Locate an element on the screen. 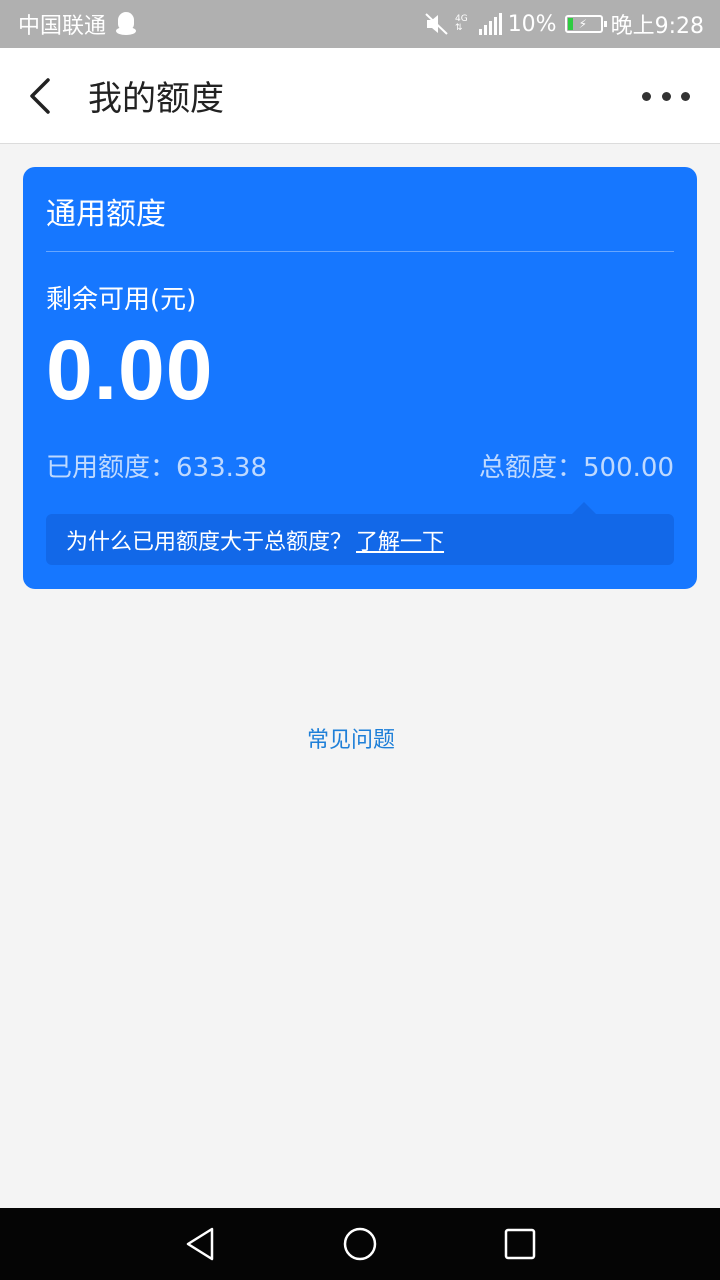 The height and width of the screenshot is (1280, 720). system-back-button is located at coordinates (200, 1244).